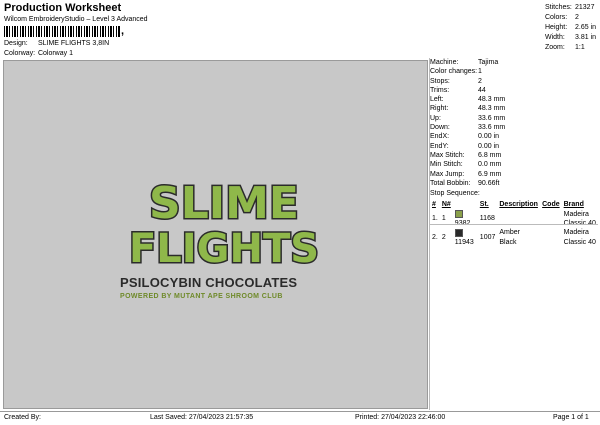  What do you see at coordinates (458, 90) in the screenshot?
I see `info-row: Trims: 44` at bounding box center [458, 90].